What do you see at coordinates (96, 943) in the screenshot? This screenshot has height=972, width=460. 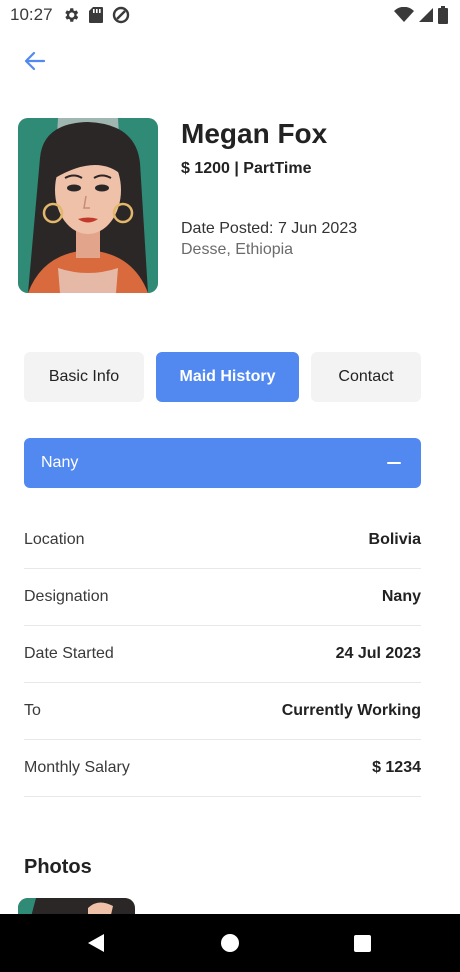 I see `nav-back-icon` at bounding box center [96, 943].